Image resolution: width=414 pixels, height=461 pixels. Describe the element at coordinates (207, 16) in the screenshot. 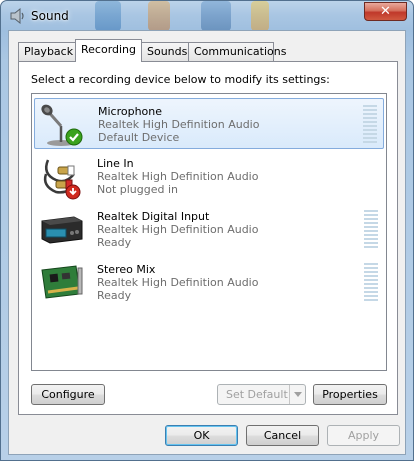

I see `title-bar: Sound ✕` at that location.